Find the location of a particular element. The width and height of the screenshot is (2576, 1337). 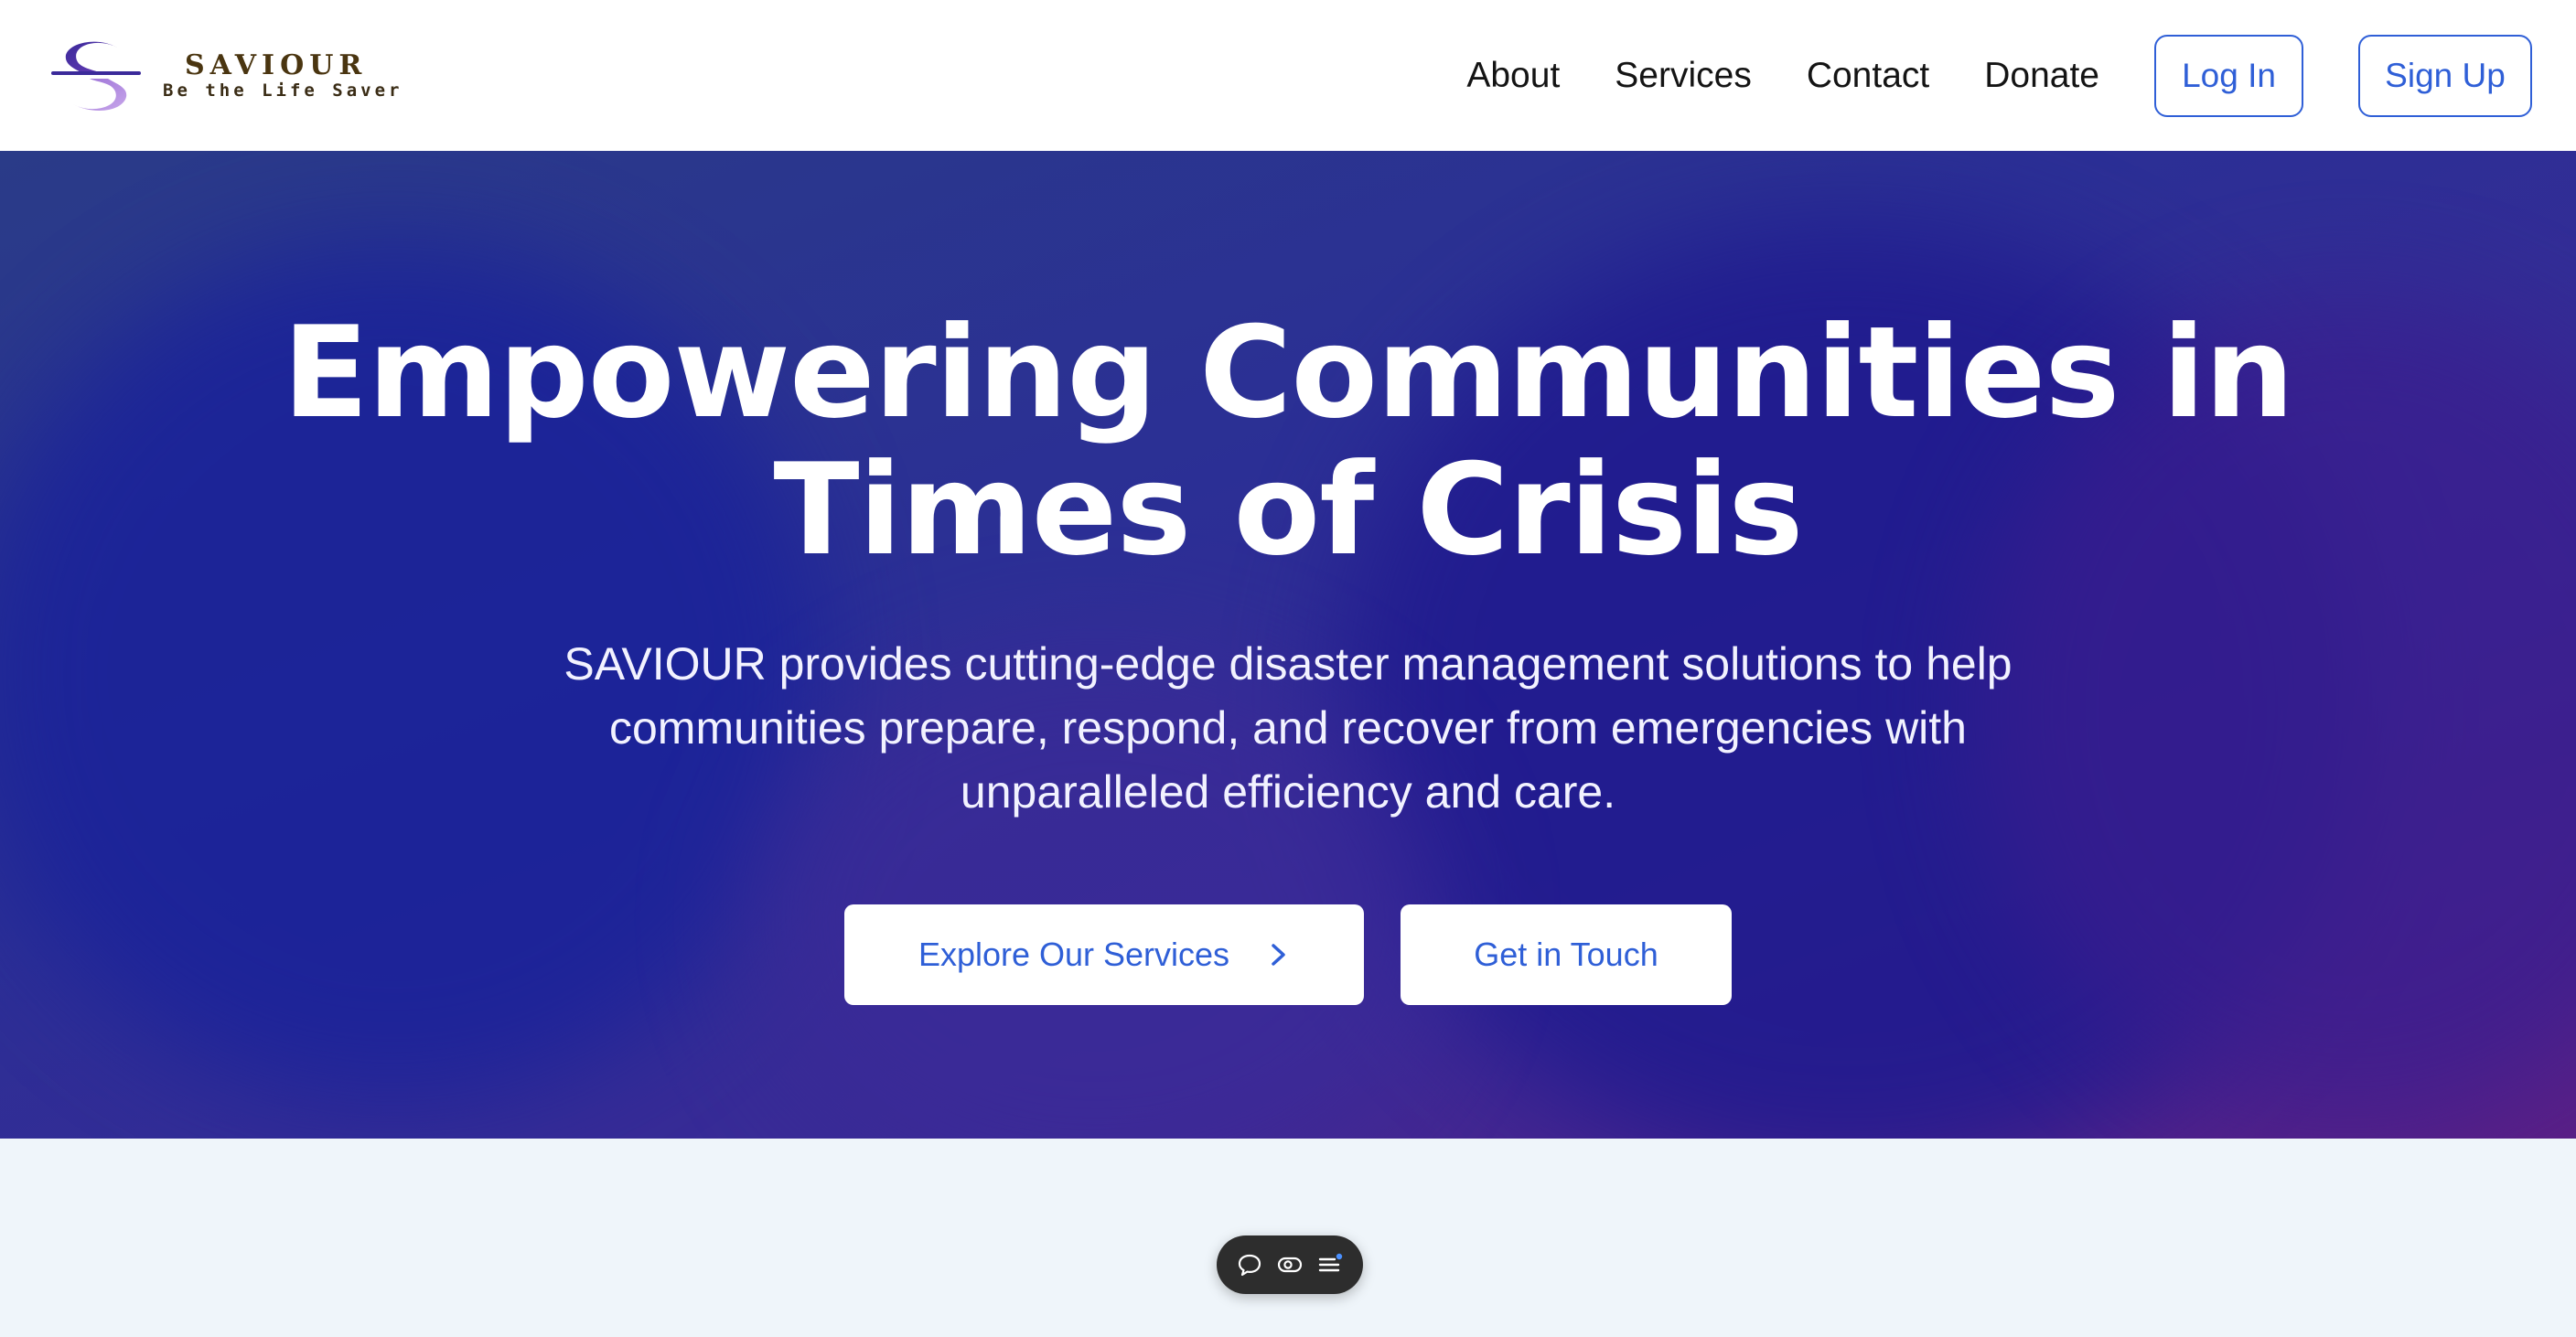

brand: SAVIOUR Be the Life Saver is located at coordinates (226, 75).